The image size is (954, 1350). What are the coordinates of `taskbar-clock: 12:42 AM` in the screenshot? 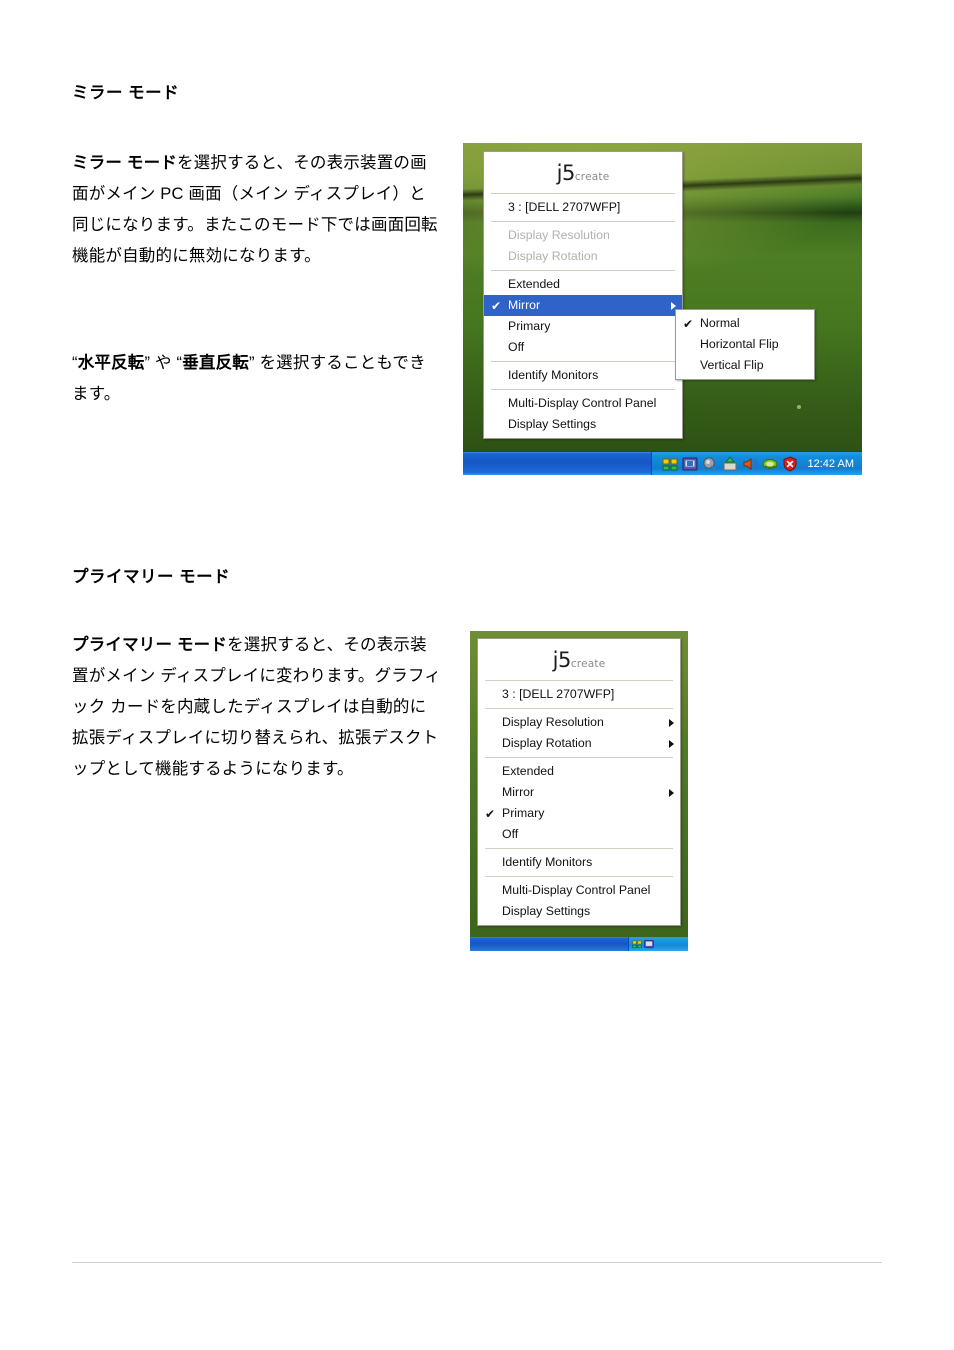 It's located at (828, 464).